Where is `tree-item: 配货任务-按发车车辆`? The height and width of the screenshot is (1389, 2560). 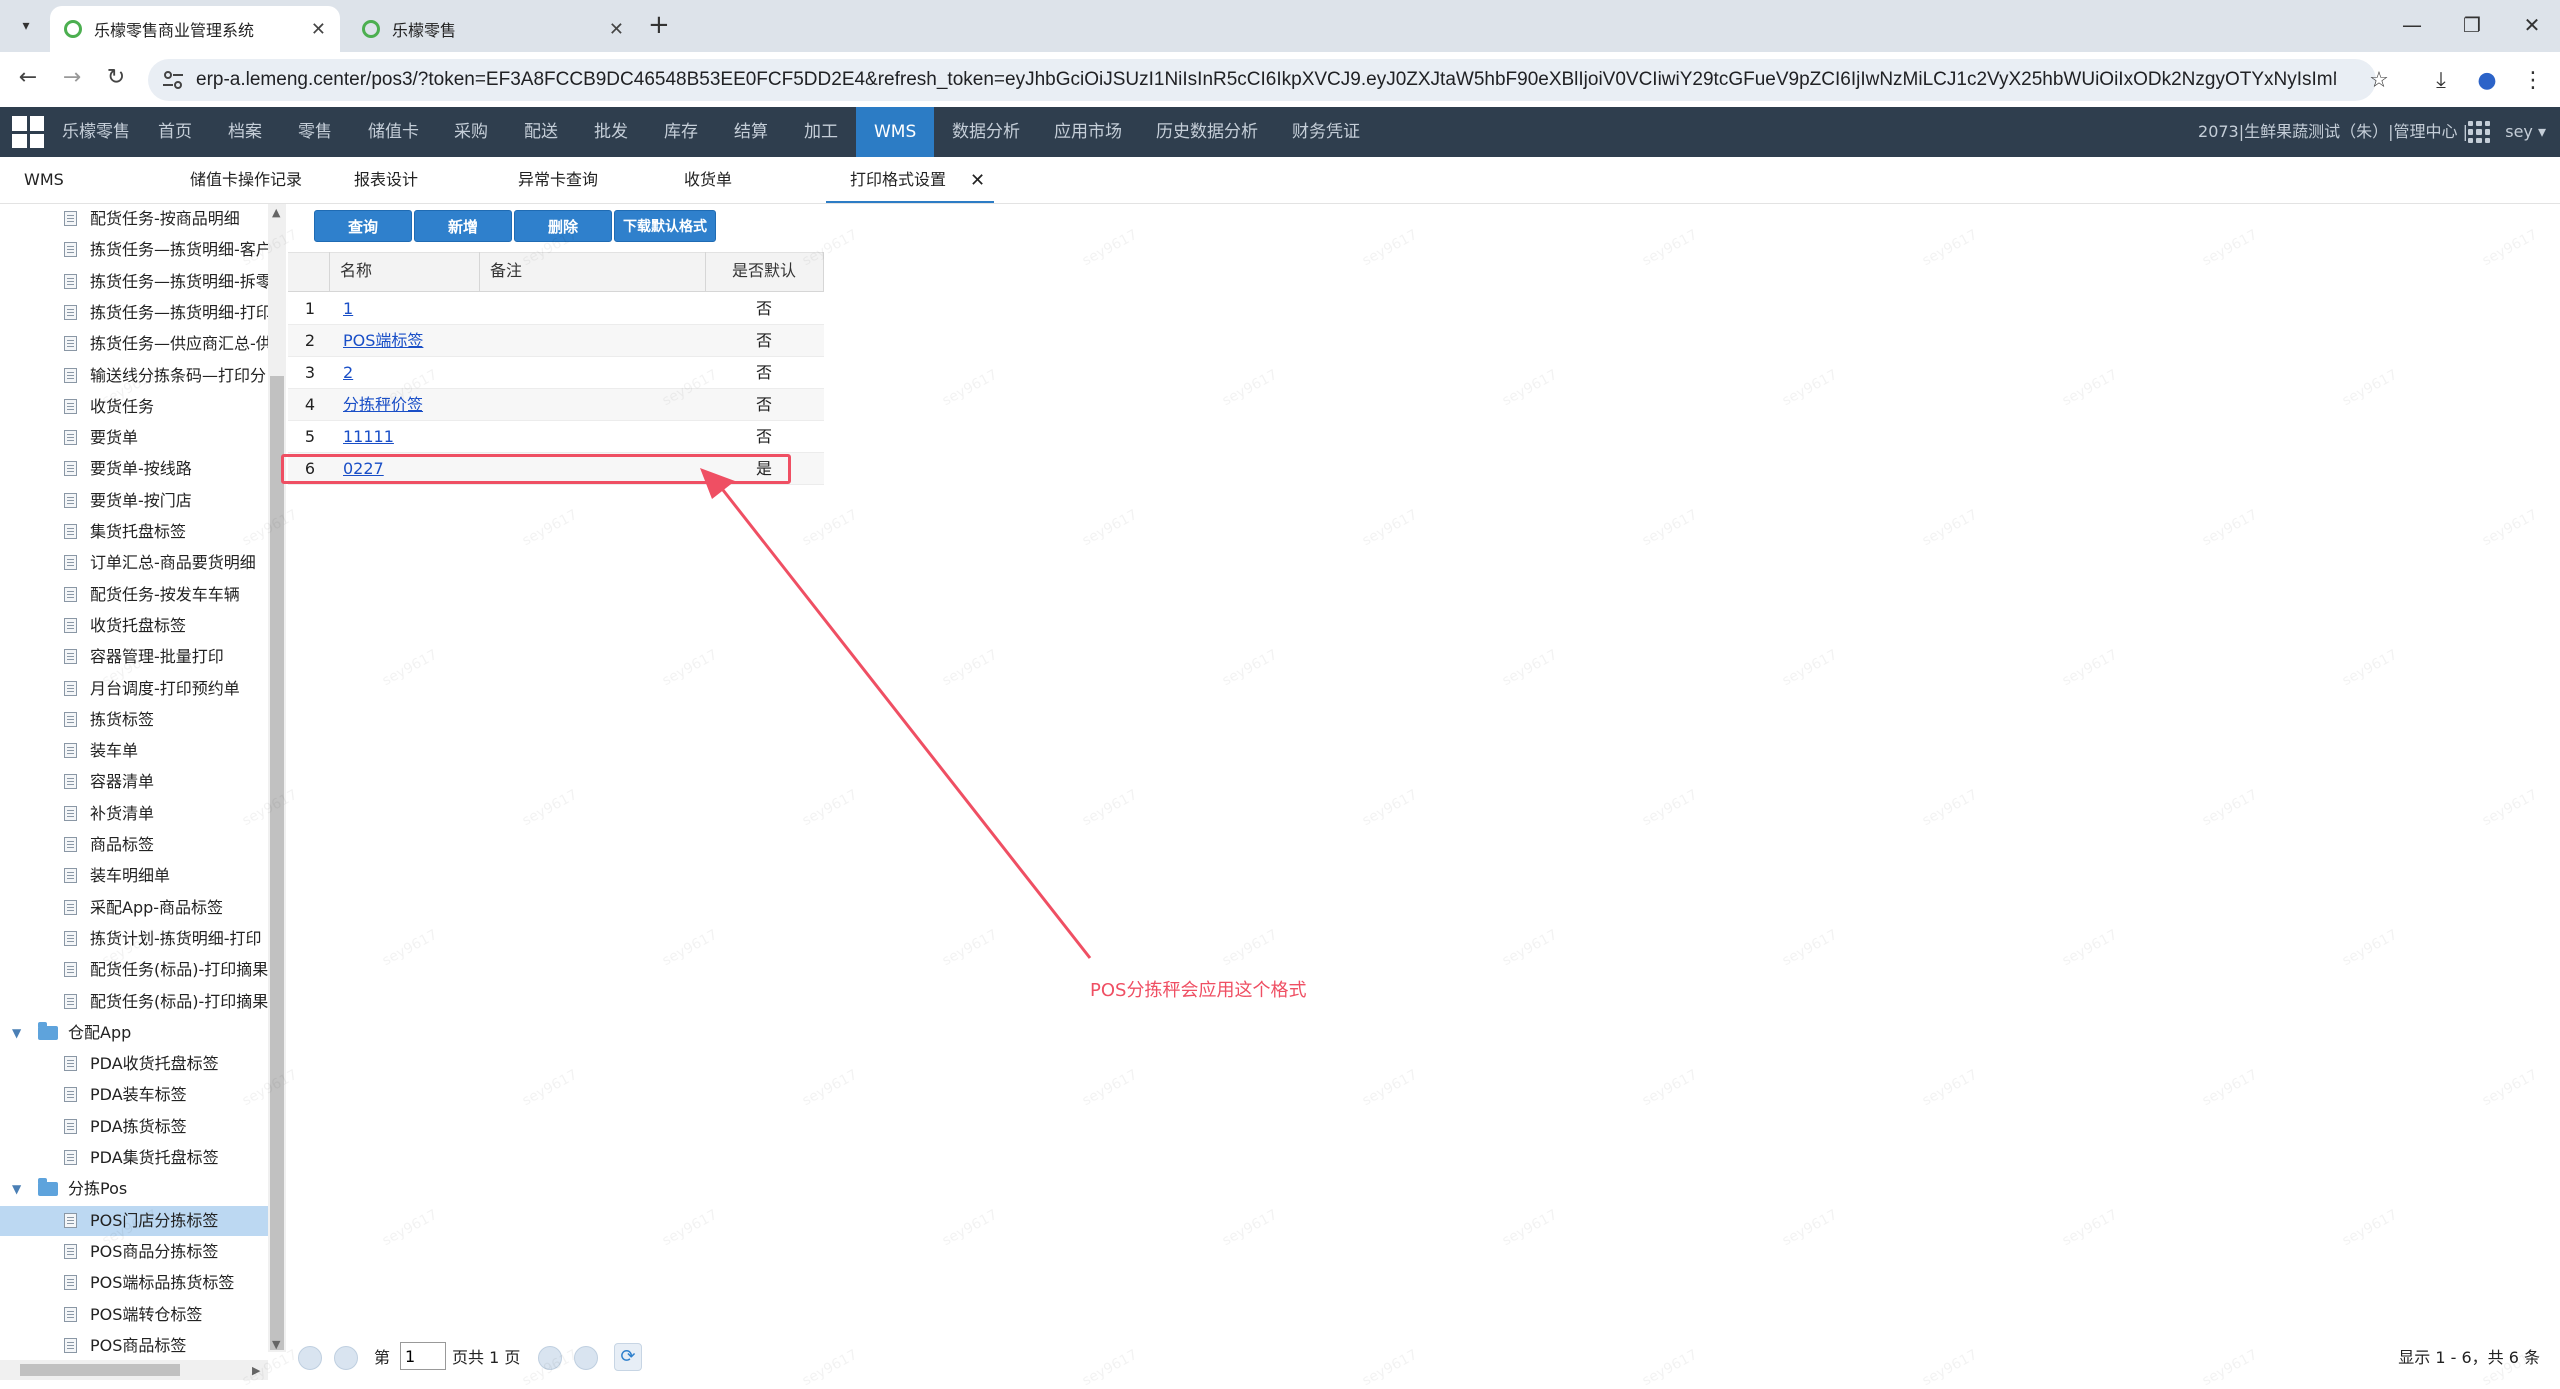 tree-item: 配货任务-按发车车辆 is located at coordinates (134, 595).